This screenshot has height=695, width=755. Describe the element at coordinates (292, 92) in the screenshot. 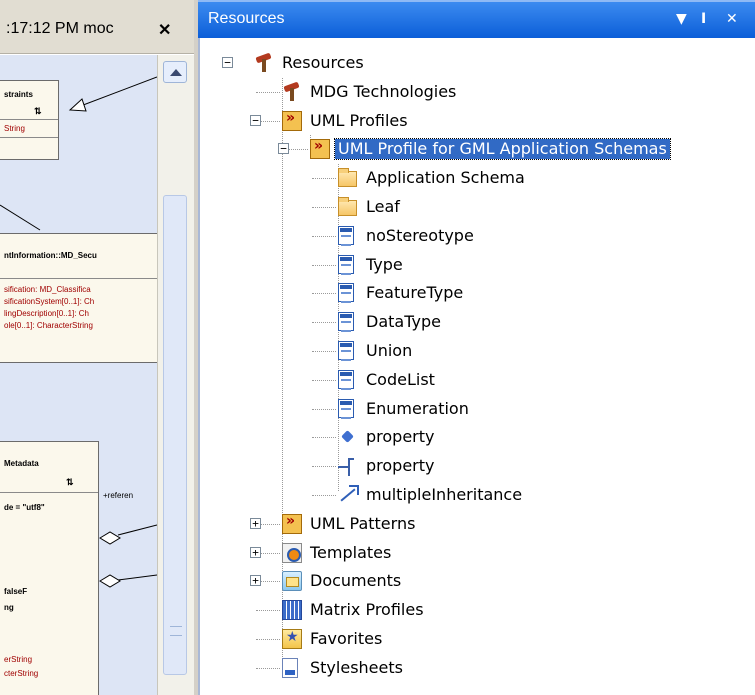

I see `tools-icon` at that location.